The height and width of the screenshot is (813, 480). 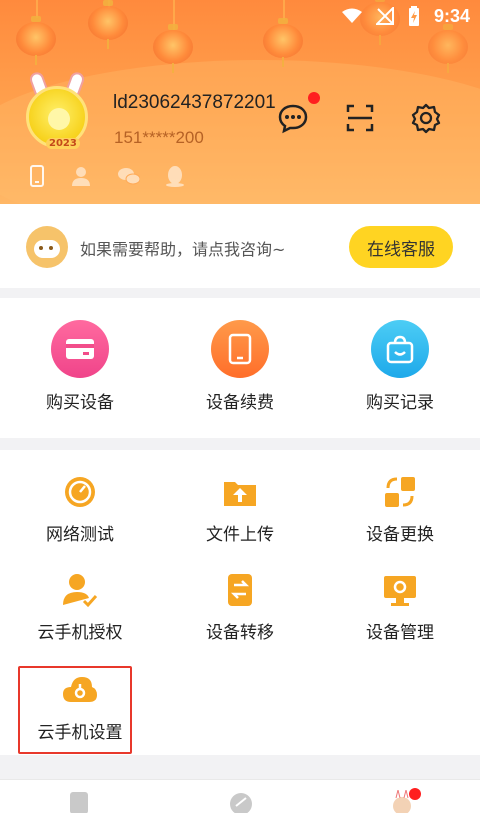 I want to click on help-bar: 如果需要帮助，请点我咨询~ 在线客服, so click(x=240, y=246).